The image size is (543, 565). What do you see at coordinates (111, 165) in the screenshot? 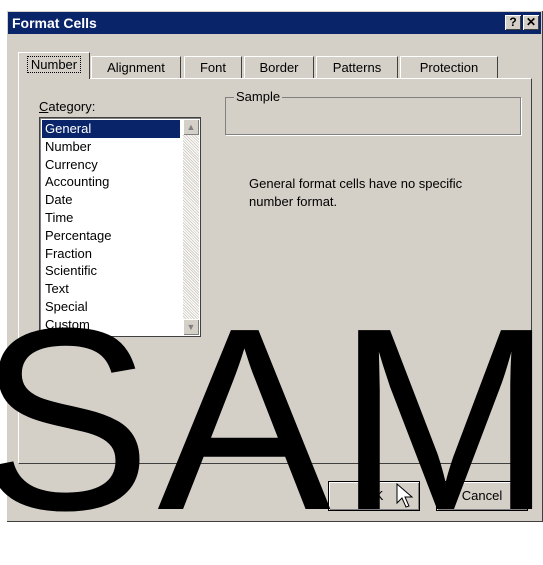
I see `category-item-currency: Currency` at bounding box center [111, 165].